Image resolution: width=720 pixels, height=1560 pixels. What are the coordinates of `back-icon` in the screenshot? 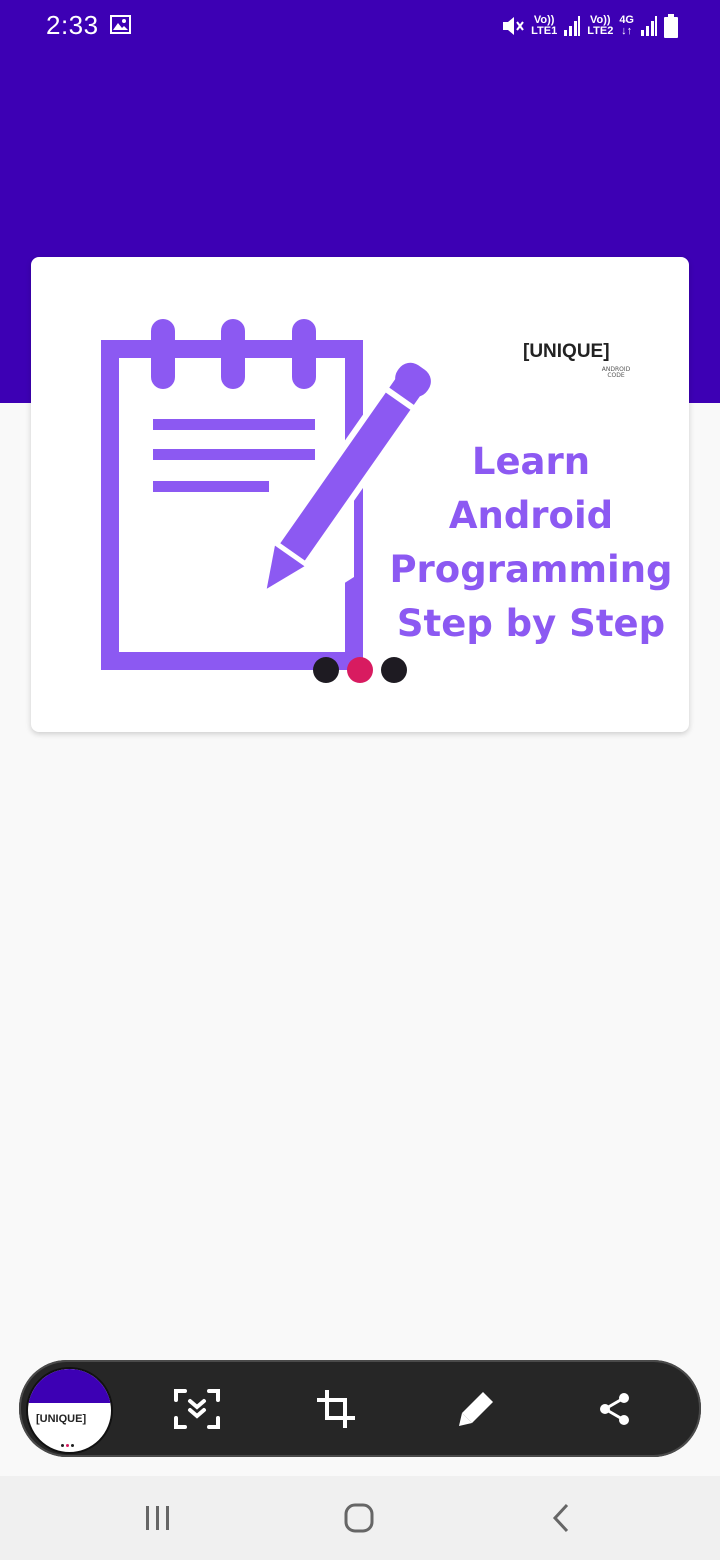 It's located at (560, 1518).